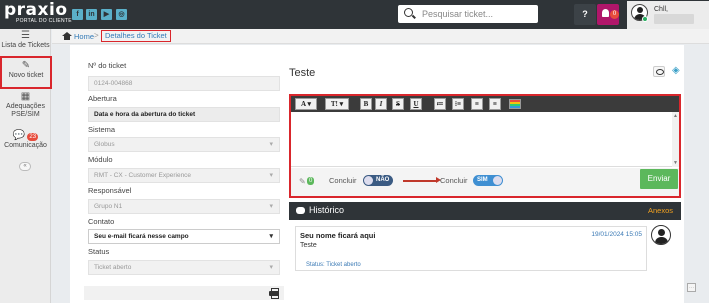 This screenshot has height=303, width=709. Describe the element at coordinates (488, 180) in the screenshot. I see `conclude-toggle-on: SIM` at that location.